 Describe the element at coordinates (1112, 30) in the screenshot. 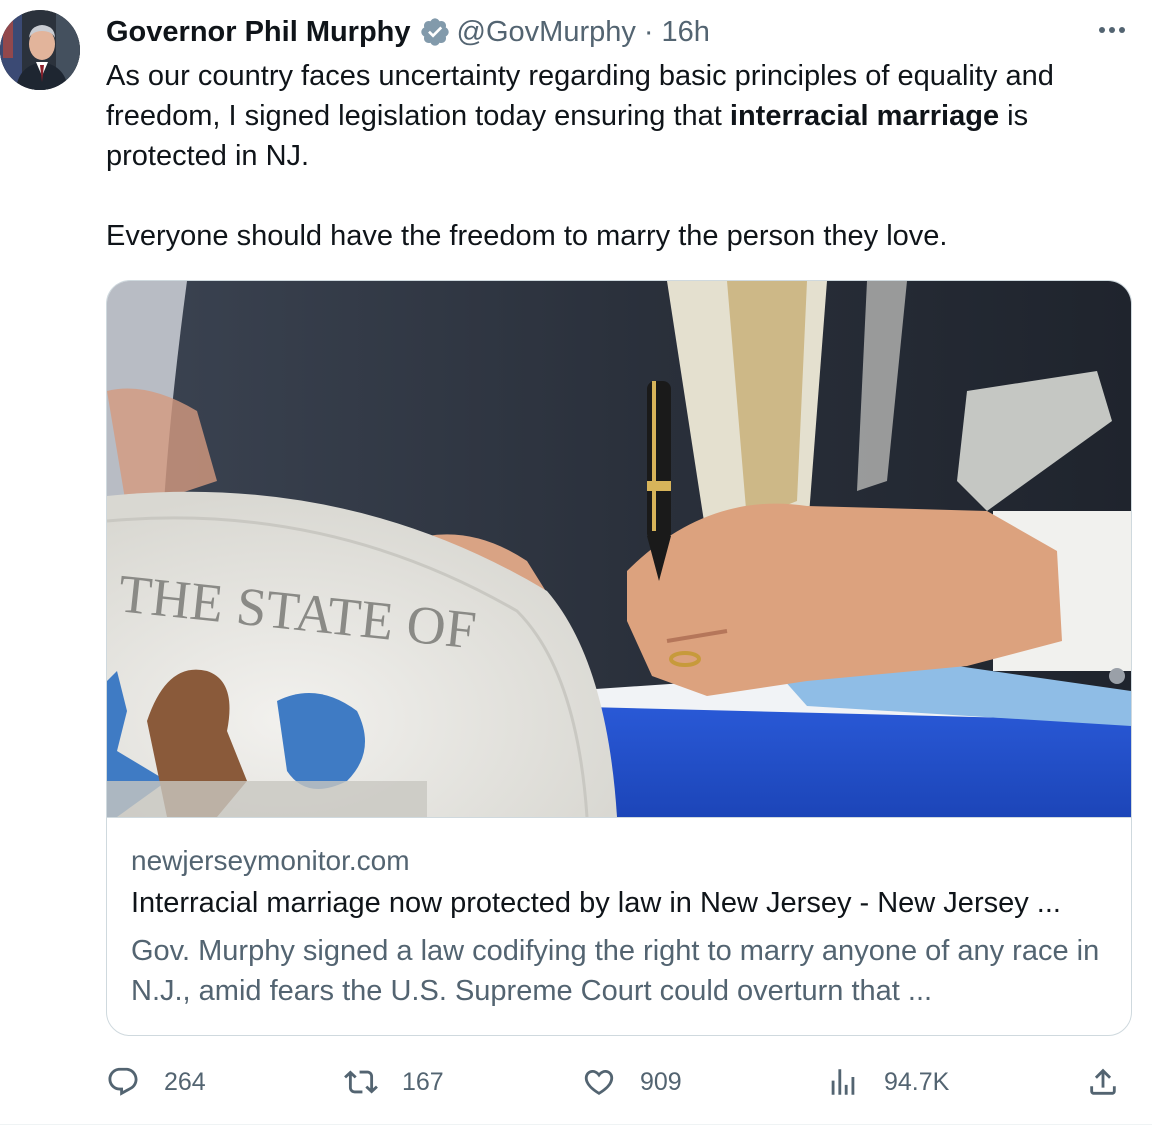

I see `more-options-icon` at that location.